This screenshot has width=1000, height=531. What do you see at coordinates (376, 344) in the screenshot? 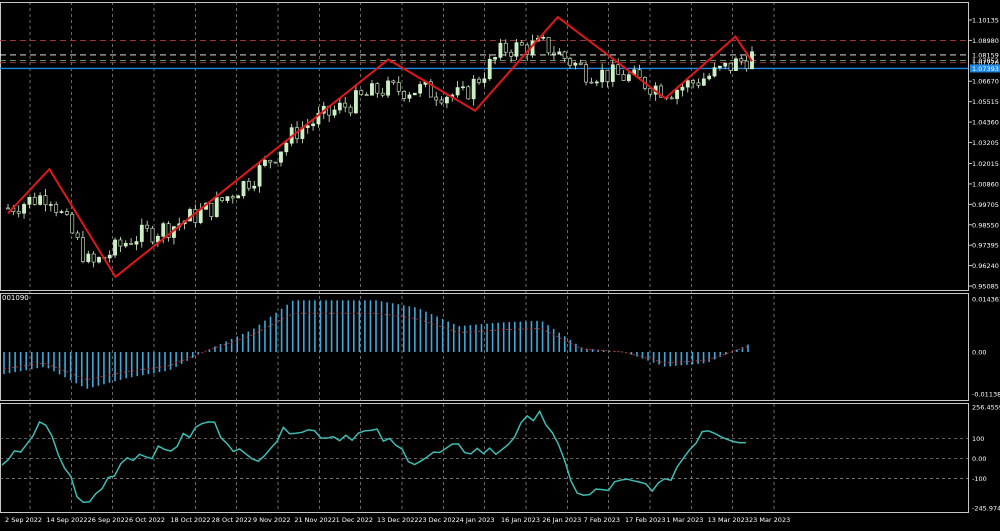
I see `macd-series` at bounding box center [376, 344].